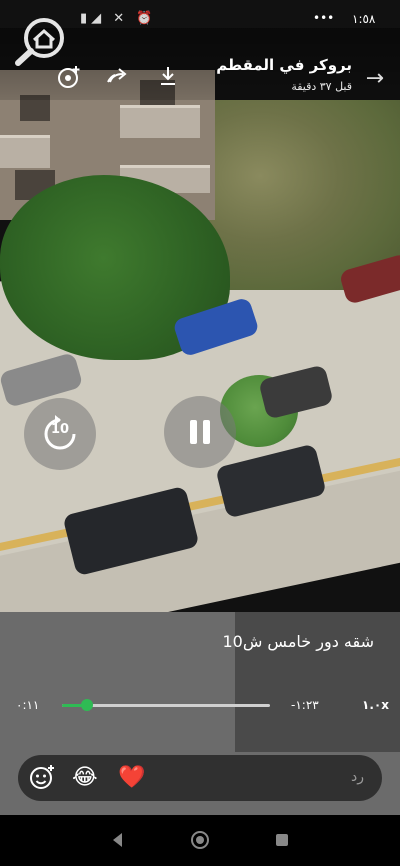  What do you see at coordinates (28, 705) in the screenshot?
I see `elapsed-time: ٠:١١` at bounding box center [28, 705].